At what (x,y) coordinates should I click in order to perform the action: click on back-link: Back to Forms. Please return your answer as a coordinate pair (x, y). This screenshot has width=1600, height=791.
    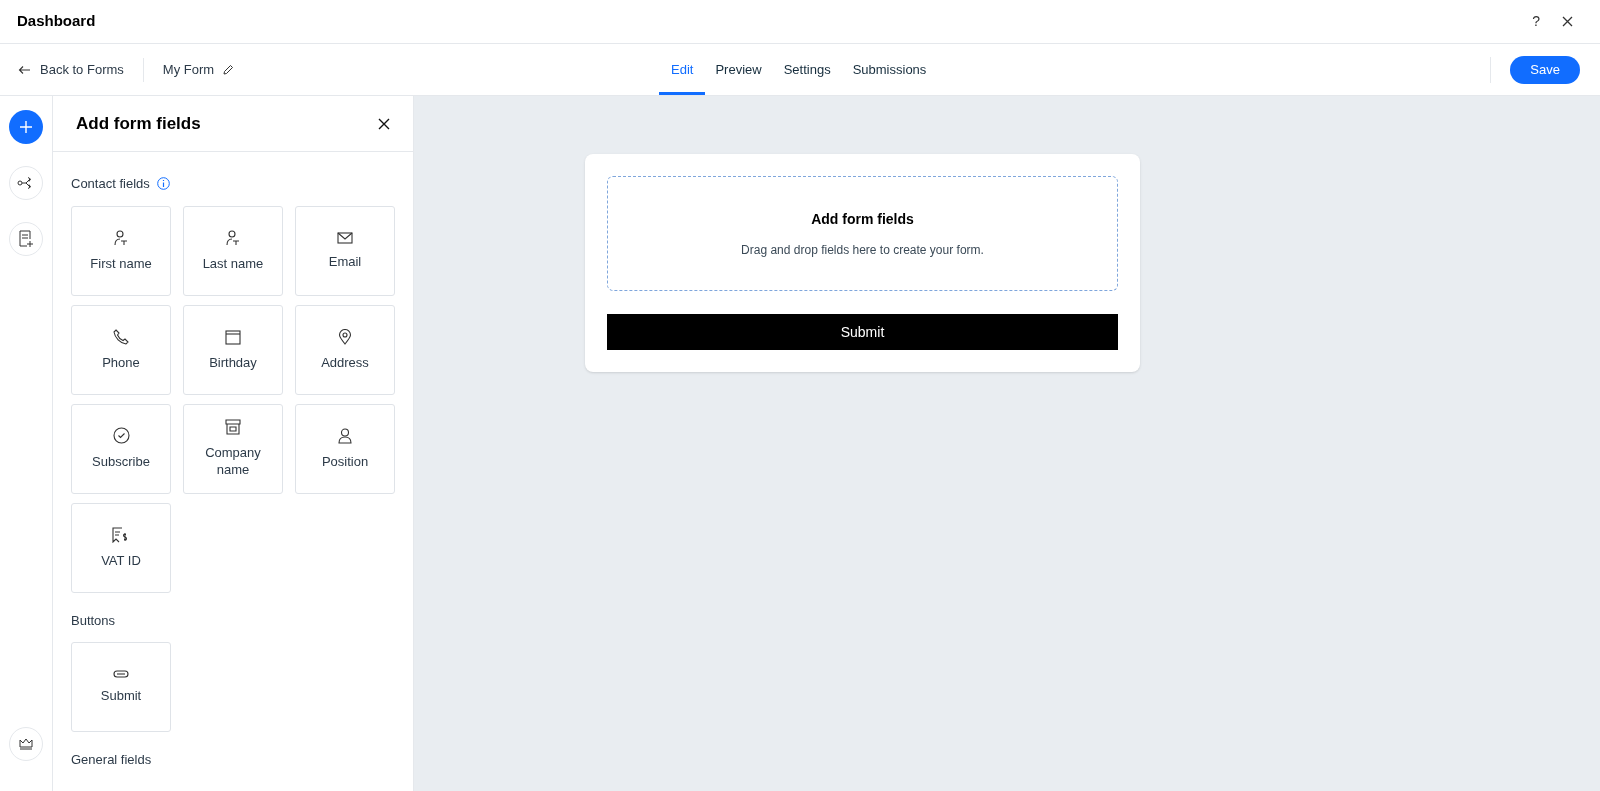
    Looking at the image, I should click on (71, 69).